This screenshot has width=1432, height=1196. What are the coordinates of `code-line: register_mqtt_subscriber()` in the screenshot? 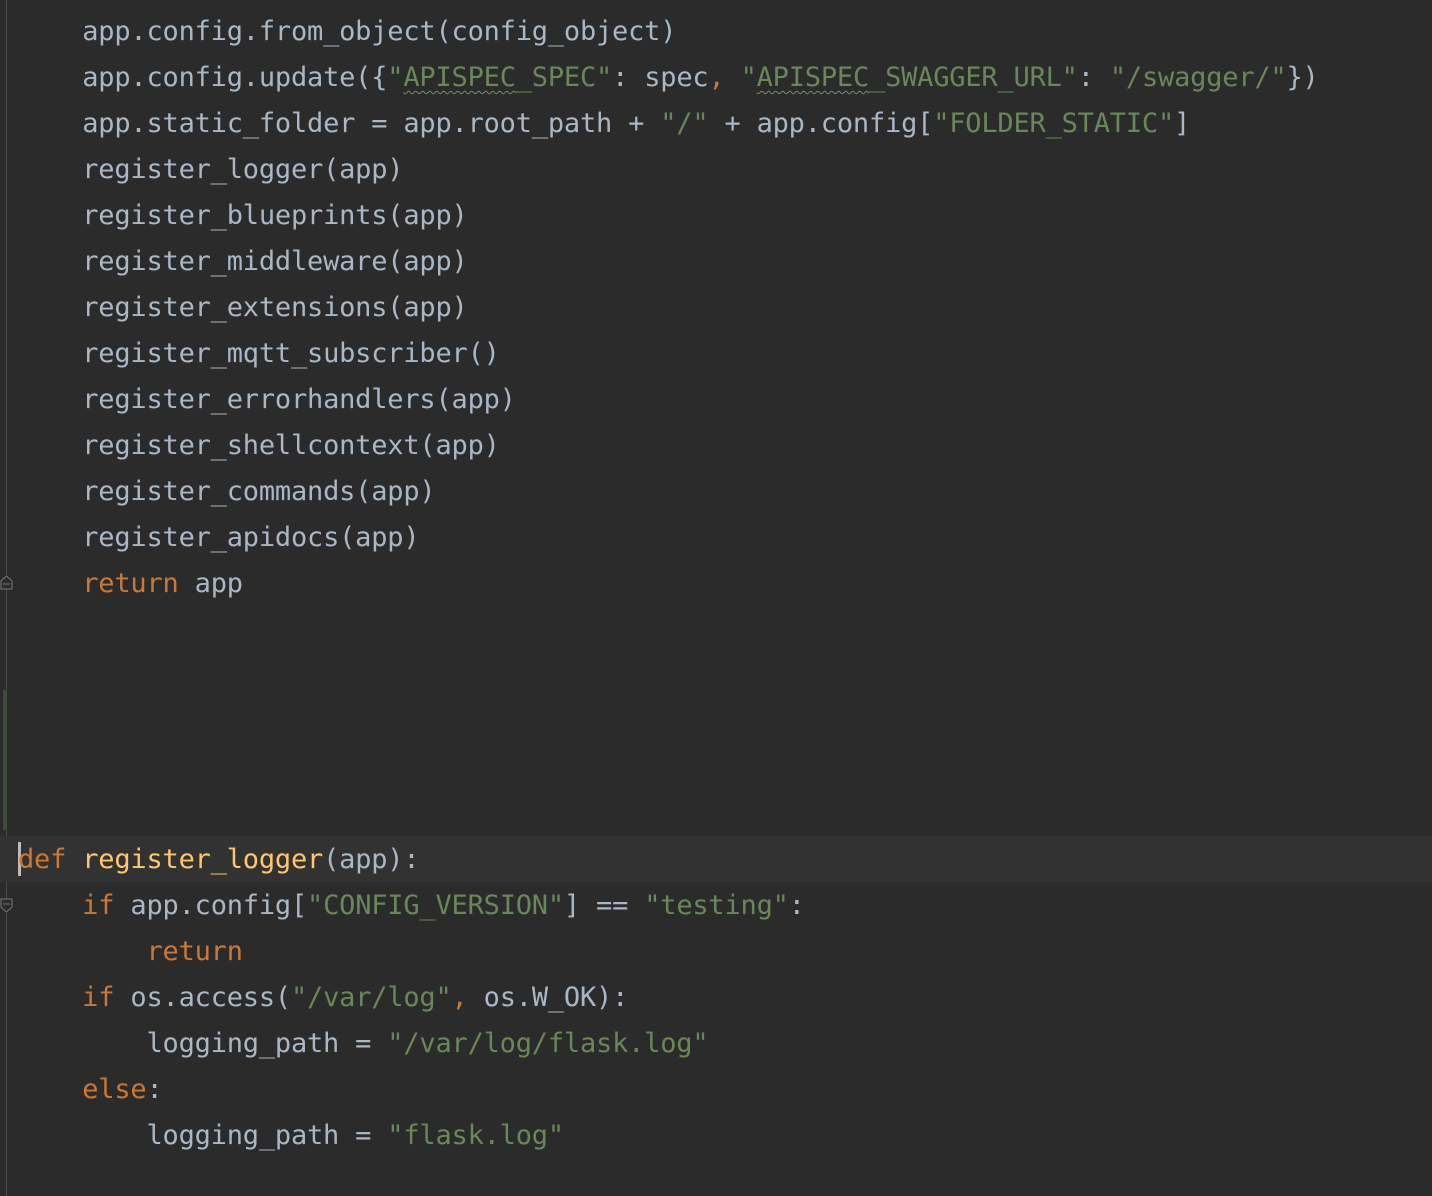 It's located at (259, 354).